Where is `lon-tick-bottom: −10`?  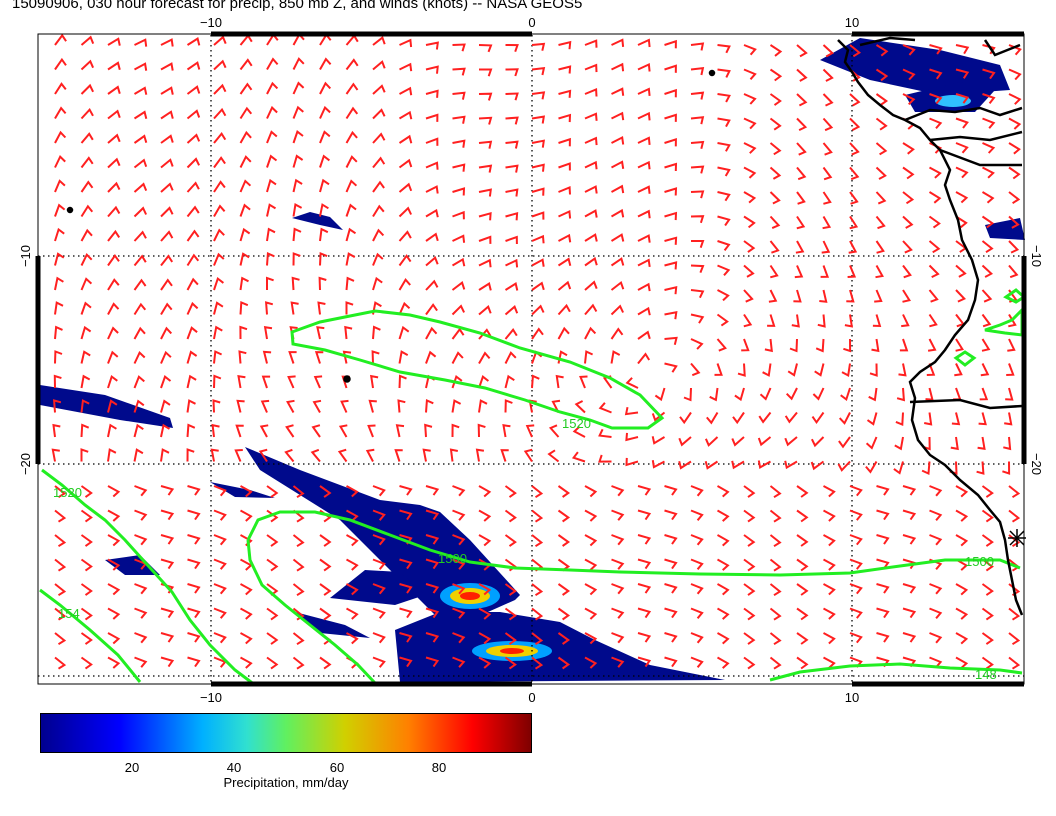 lon-tick-bottom: −10 is located at coordinates (211, 697).